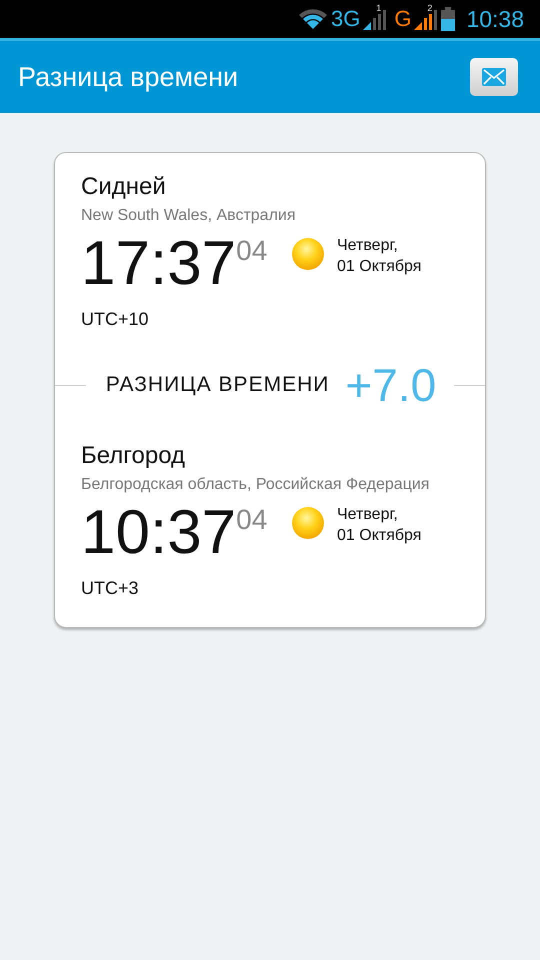 This screenshot has height=960, width=540. I want to click on difference-value: +7.0, so click(390, 385).